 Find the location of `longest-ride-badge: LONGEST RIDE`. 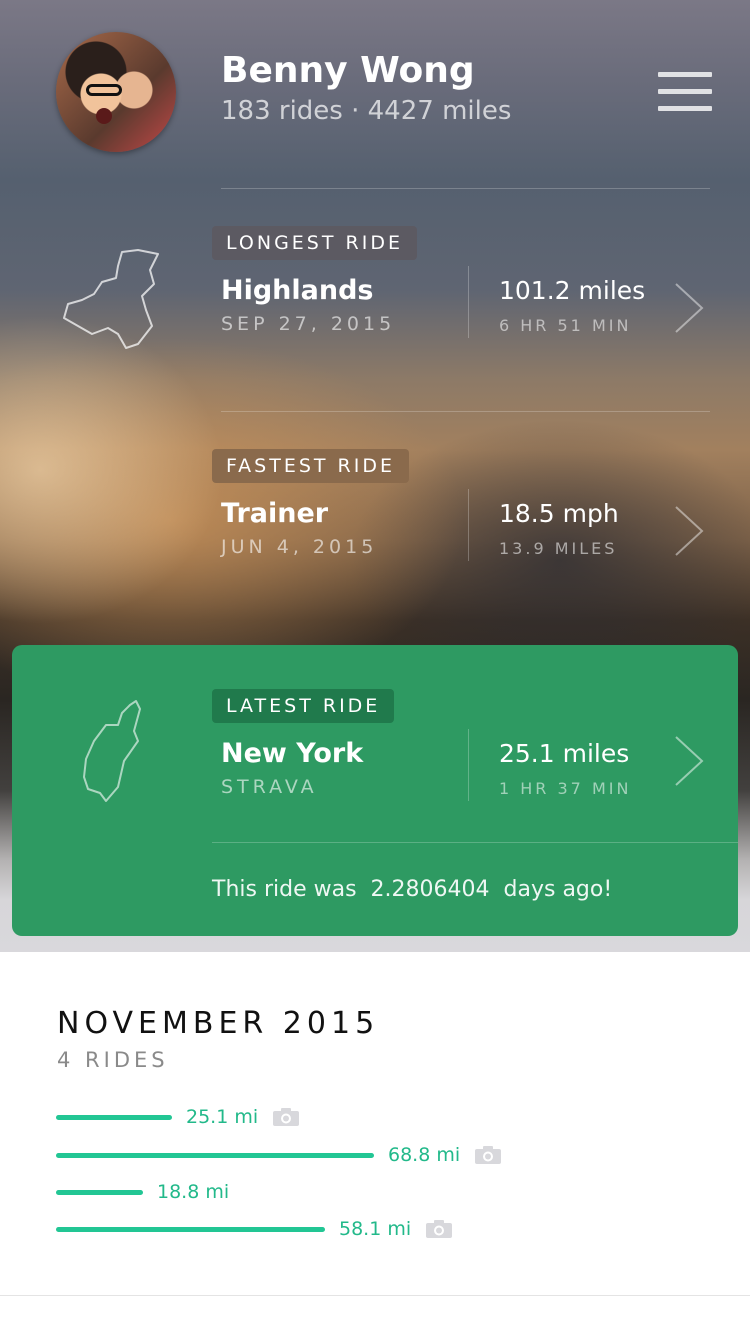

longest-ride-badge: LONGEST RIDE is located at coordinates (314, 243).